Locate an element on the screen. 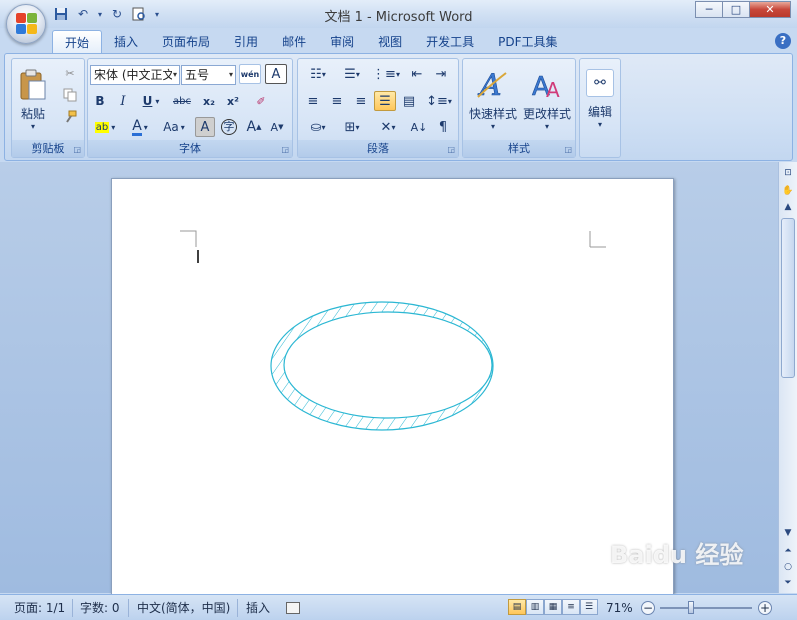  browse-object-icon: ○ is located at coordinates (788, 569).